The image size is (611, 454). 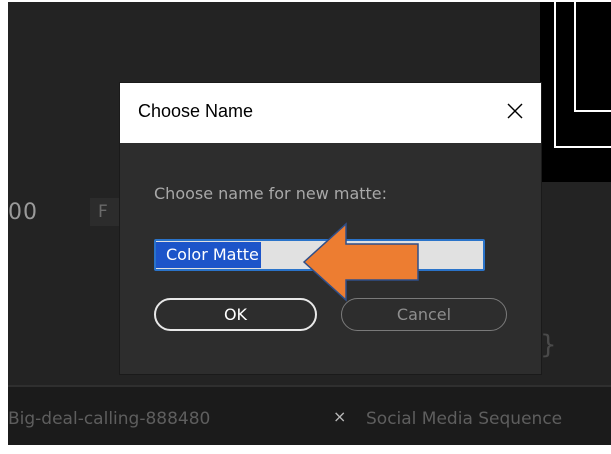 I want to click on tab-close-icon: ×, so click(x=339, y=416).